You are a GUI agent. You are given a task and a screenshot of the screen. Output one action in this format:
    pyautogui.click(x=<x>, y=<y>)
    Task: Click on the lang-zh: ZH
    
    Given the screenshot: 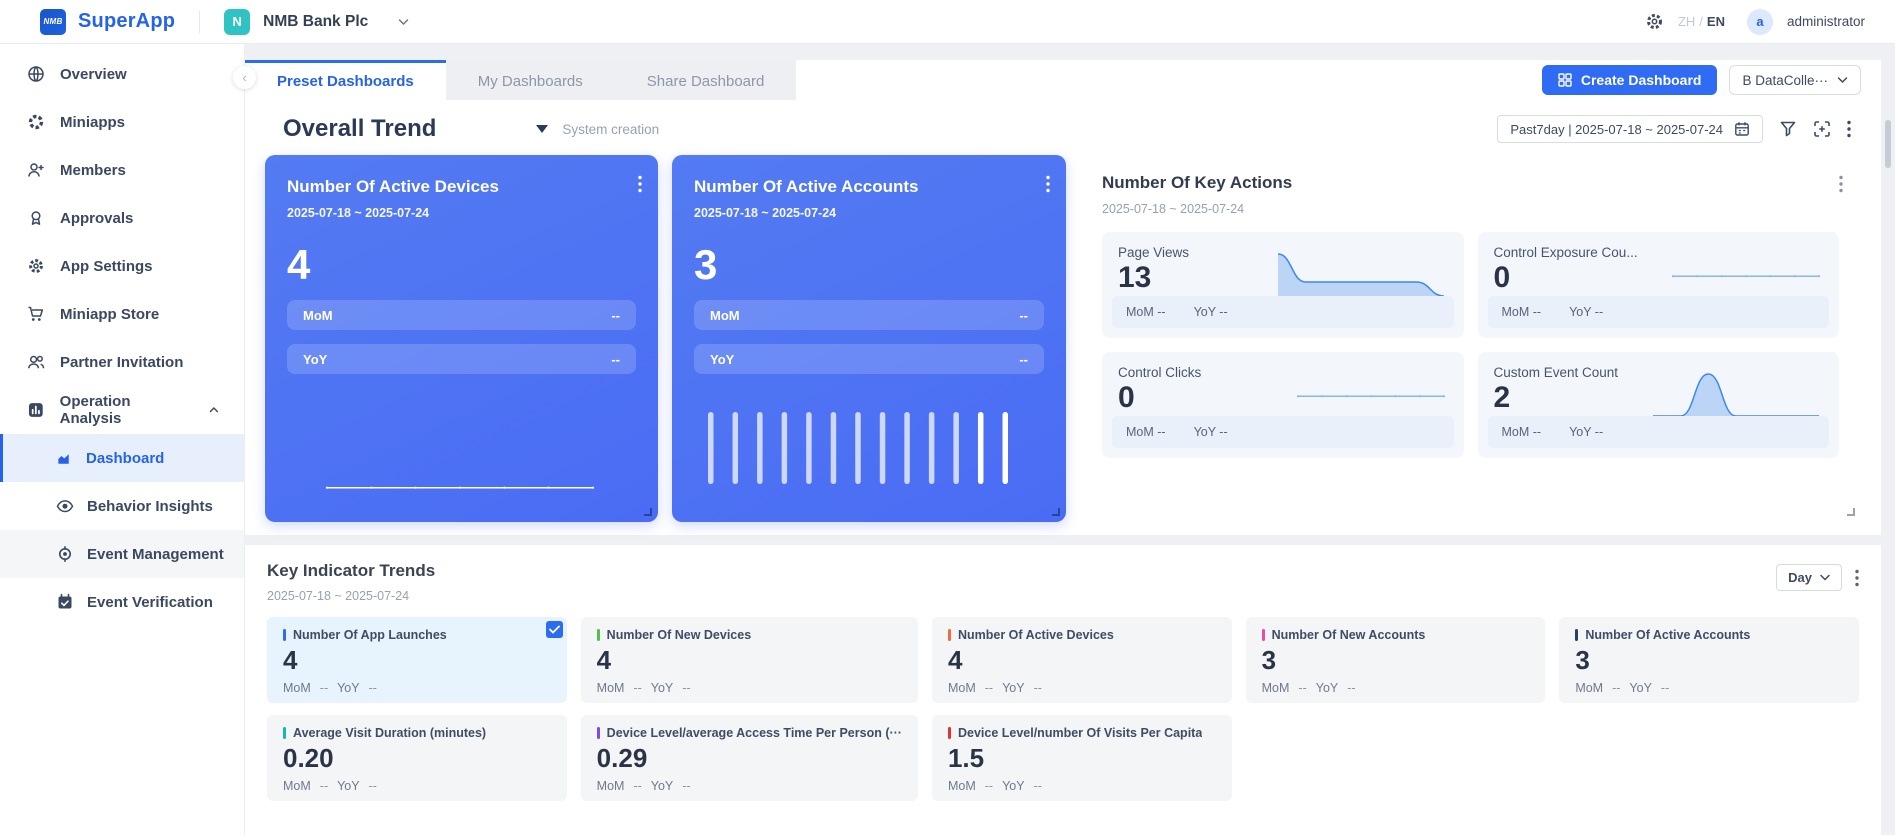 What is the action you would take?
    pyautogui.click(x=1686, y=21)
    